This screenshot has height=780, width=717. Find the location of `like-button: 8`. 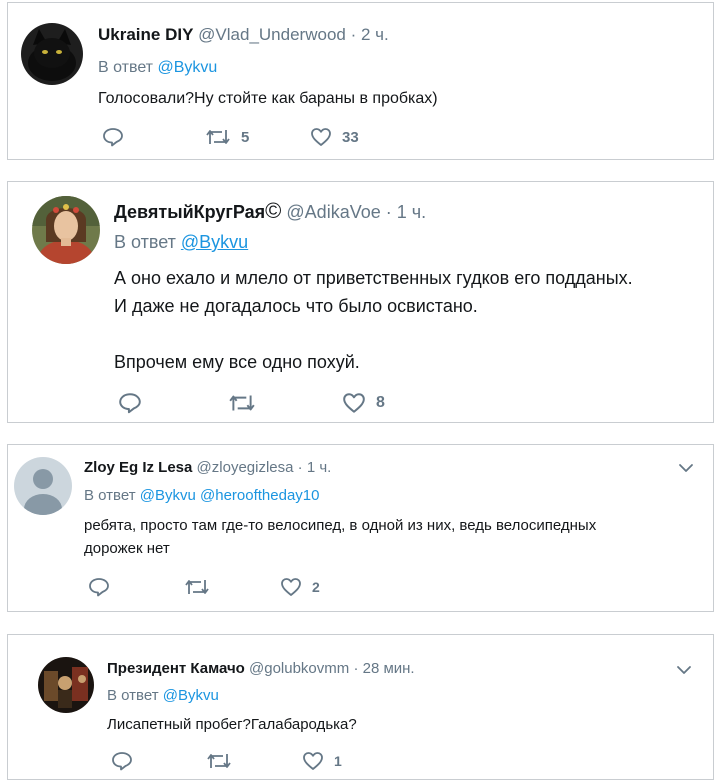

like-button: 8 is located at coordinates (363, 403).